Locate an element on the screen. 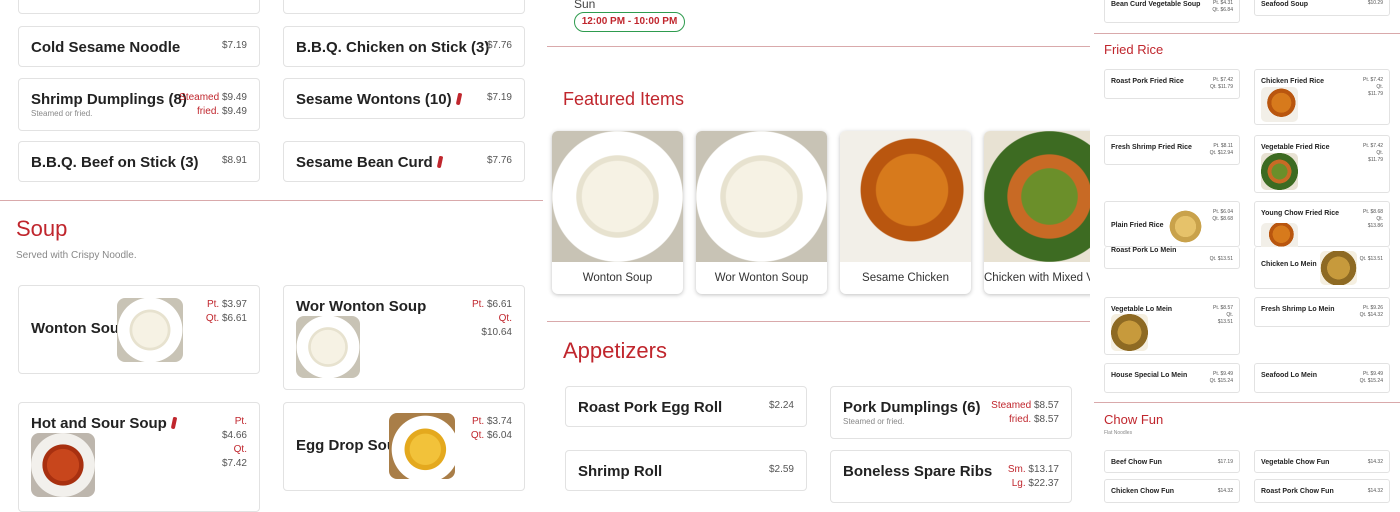 The height and width of the screenshot is (512, 1400). section-subtitle: Flat Noodles is located at coordinates (1118, 433).